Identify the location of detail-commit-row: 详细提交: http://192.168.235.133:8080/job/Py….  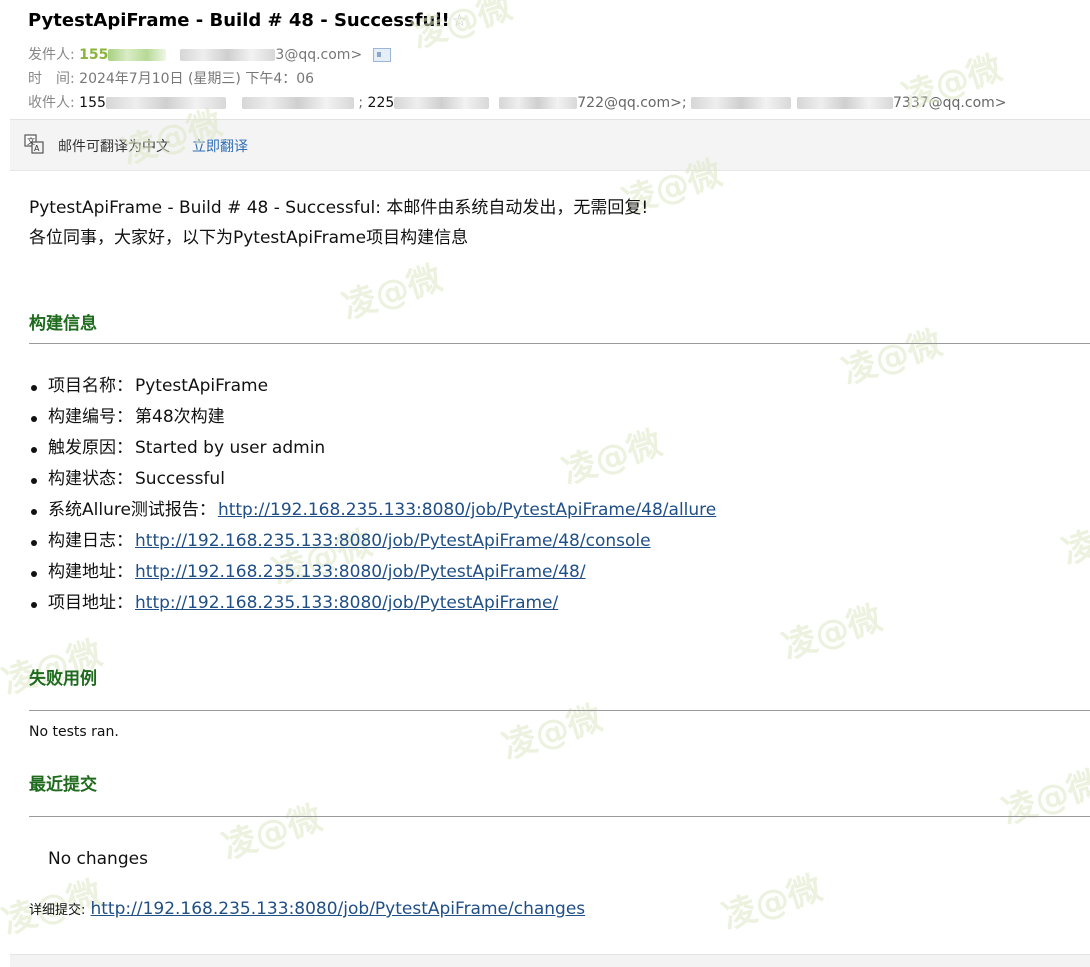
(307, 909).